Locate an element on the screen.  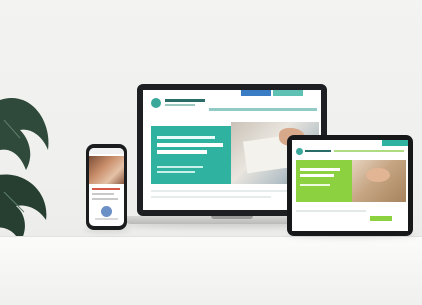
hero-banner is located at coordinates (191, 155).